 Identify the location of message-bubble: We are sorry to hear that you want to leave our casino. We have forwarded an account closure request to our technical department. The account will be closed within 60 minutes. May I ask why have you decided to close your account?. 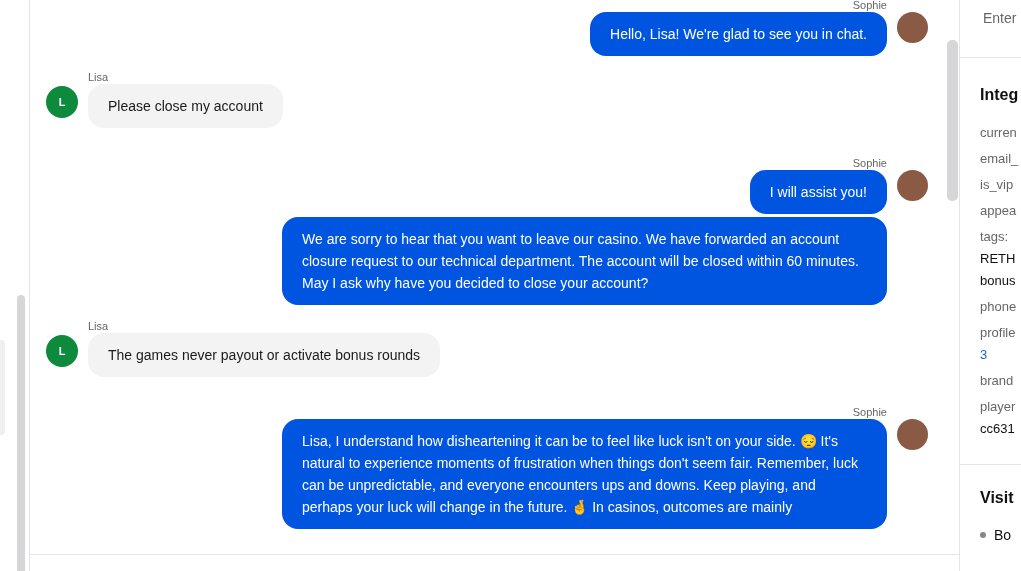
(584, 261).